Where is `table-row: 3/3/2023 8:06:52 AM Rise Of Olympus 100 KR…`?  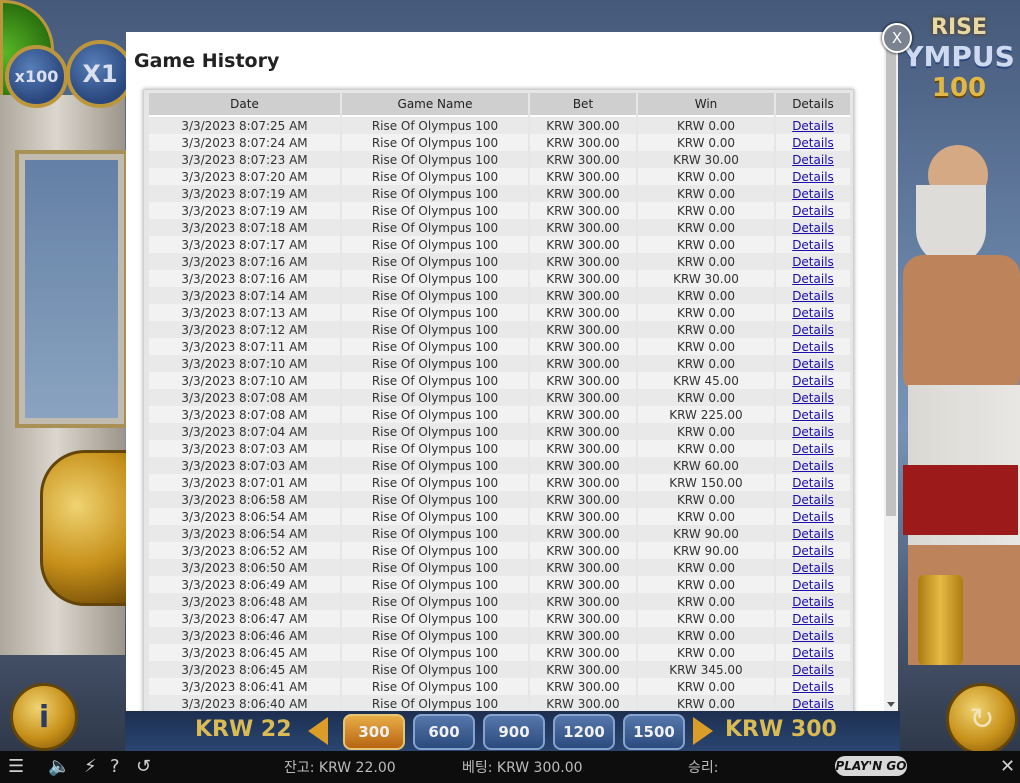 table-row: 3/3/2023 8:06:52 AM Rise Of Olympus 100 KR… is located at coordinates (499, 550).